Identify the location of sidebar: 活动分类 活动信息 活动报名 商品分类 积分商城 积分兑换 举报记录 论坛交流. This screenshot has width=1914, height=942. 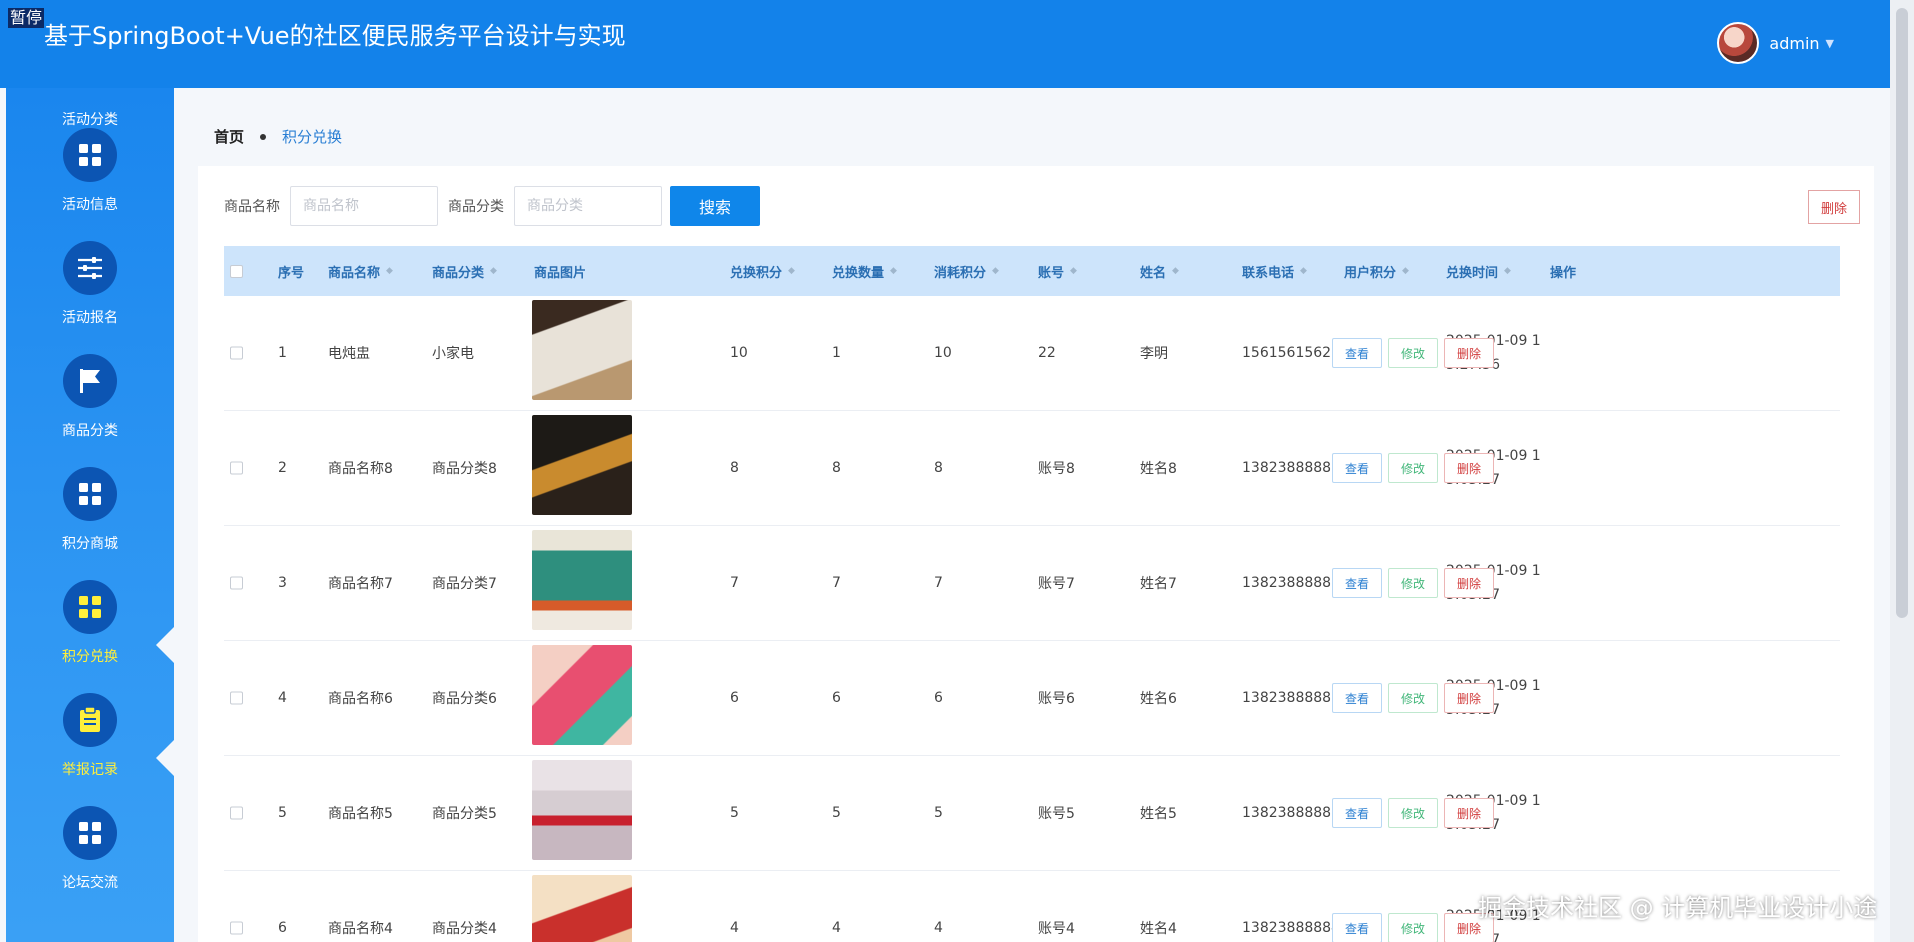
(90, 515).